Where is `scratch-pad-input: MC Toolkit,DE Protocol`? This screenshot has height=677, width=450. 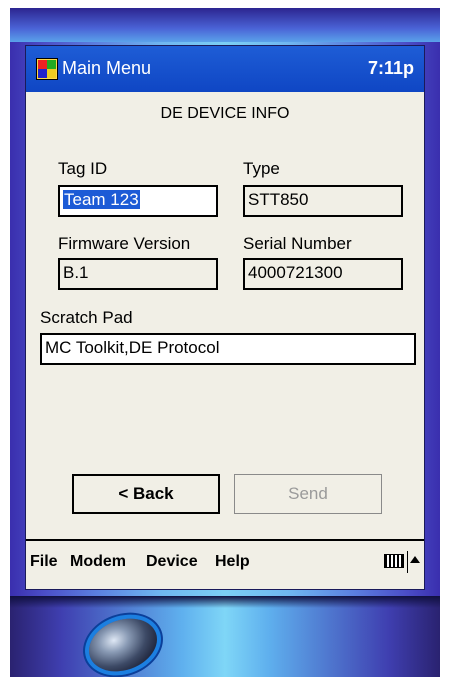 scratch-pad-input: MC Toolkit,DE Protocol is located at coordinates (228, 349).